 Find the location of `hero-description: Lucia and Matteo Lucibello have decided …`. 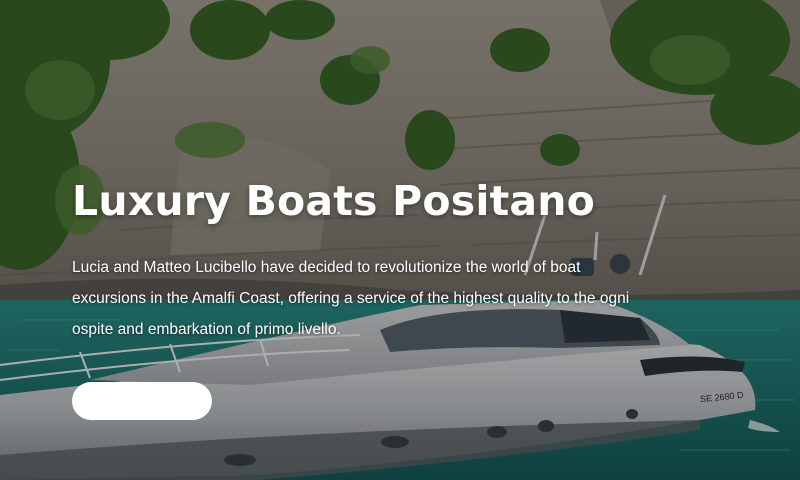

hero-description: Lucia and Matteo Lucibello have decided … is located at coordinates (351, 298).